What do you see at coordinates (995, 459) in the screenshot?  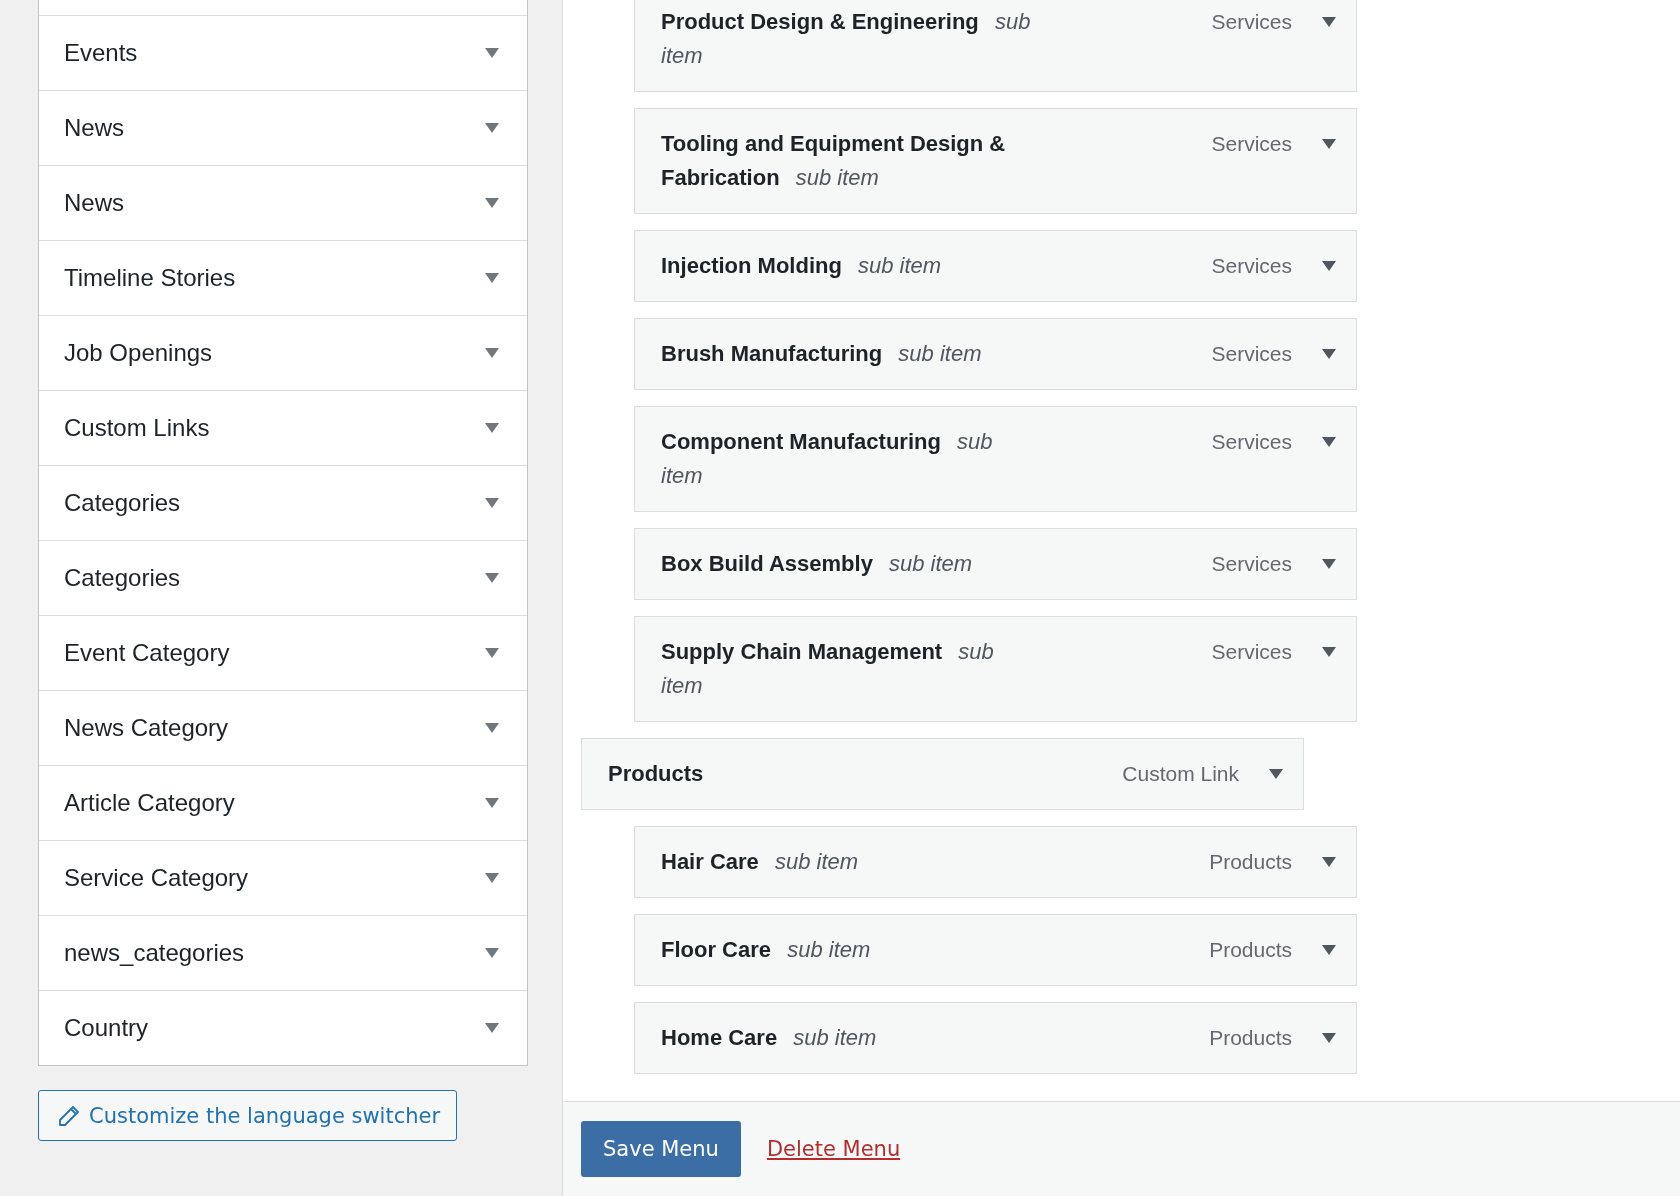 I see `menu-item: Component Manufacturing sub item Services` at bounding box center [995, 459].